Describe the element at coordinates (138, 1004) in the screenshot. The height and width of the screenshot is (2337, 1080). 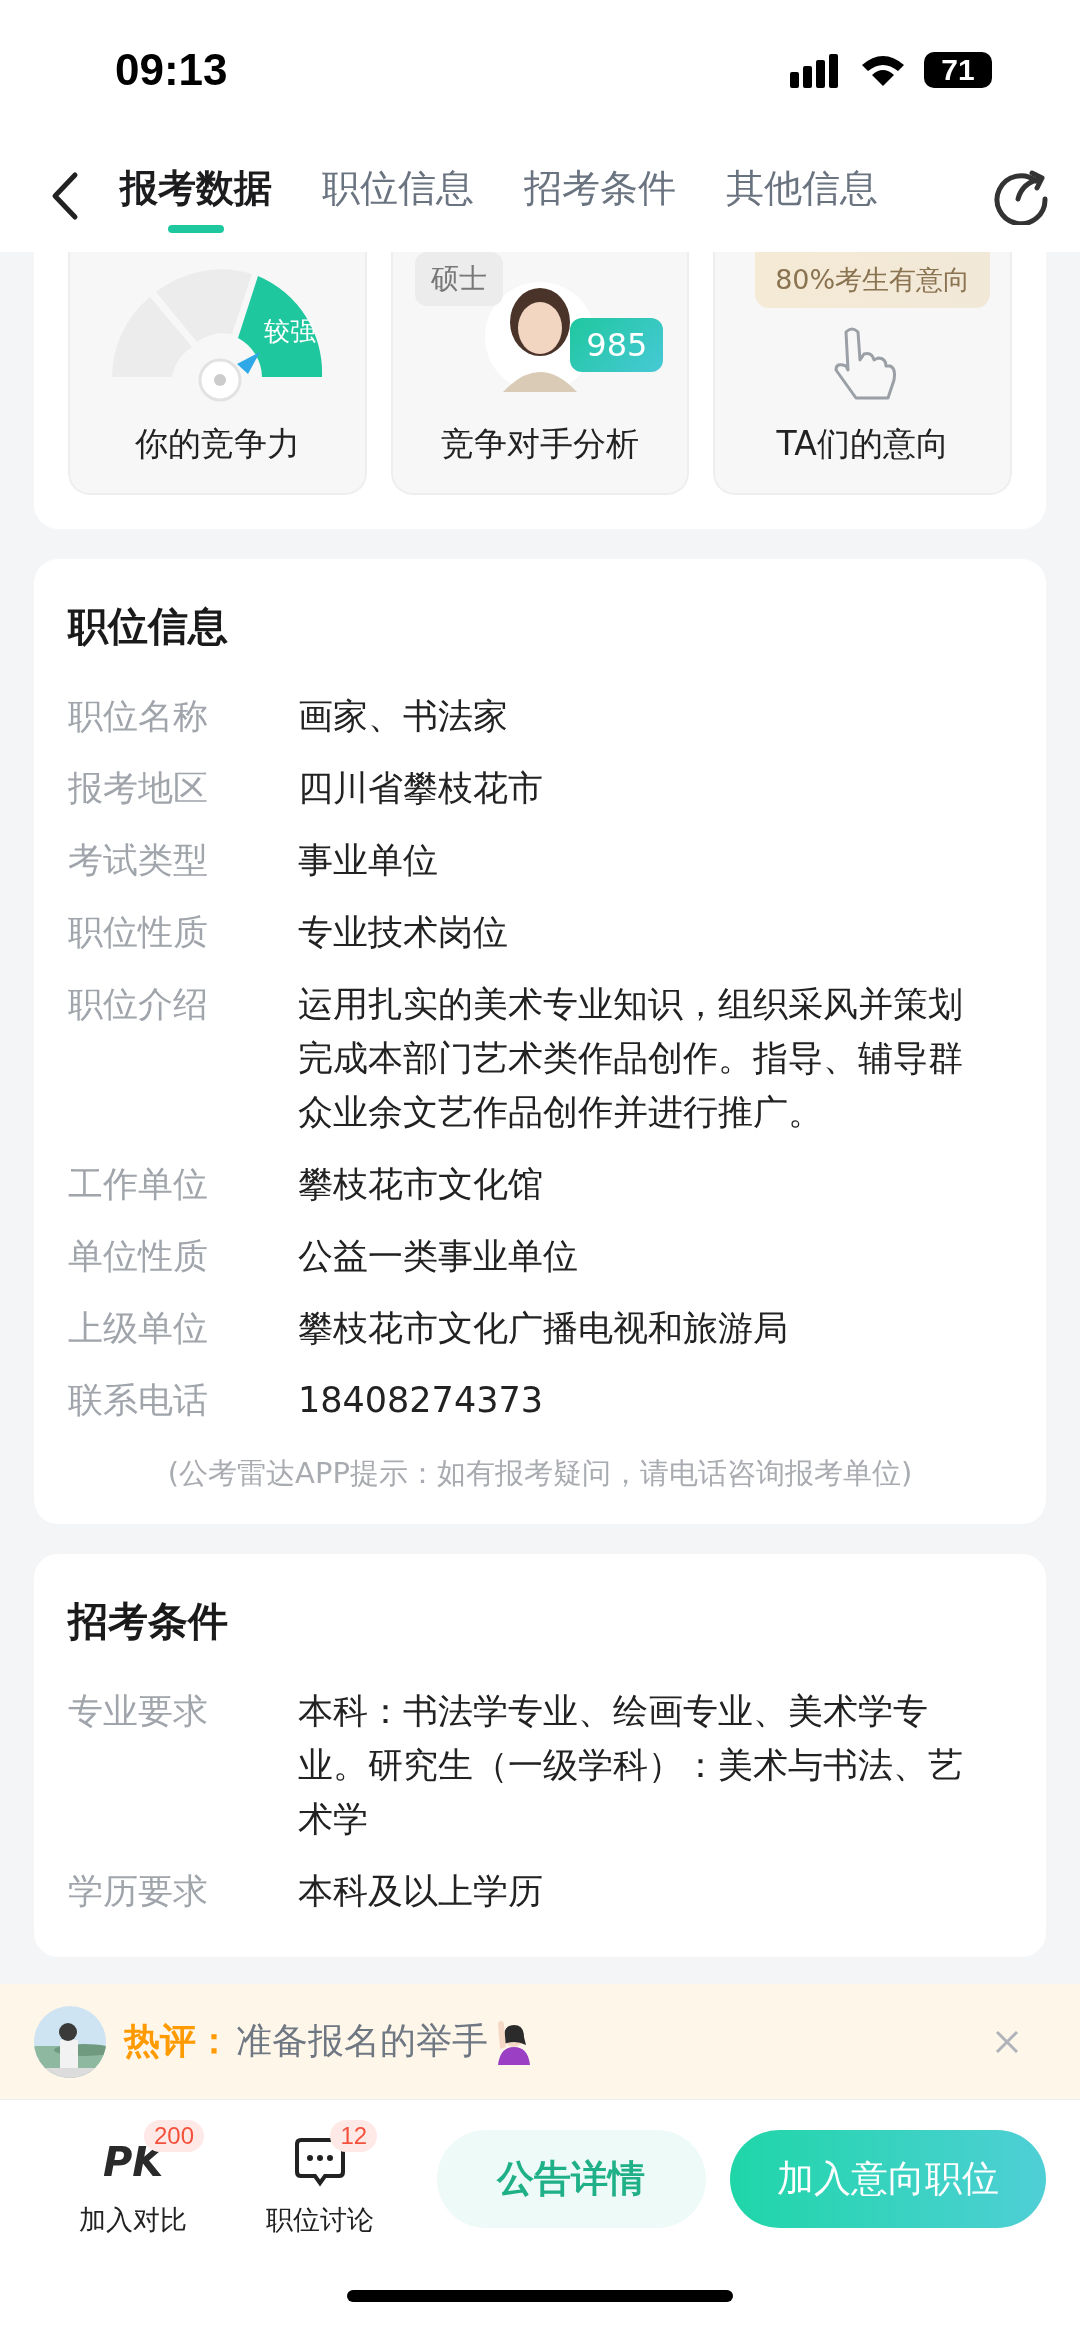
I see `field-label: 职位介绍` at that location.